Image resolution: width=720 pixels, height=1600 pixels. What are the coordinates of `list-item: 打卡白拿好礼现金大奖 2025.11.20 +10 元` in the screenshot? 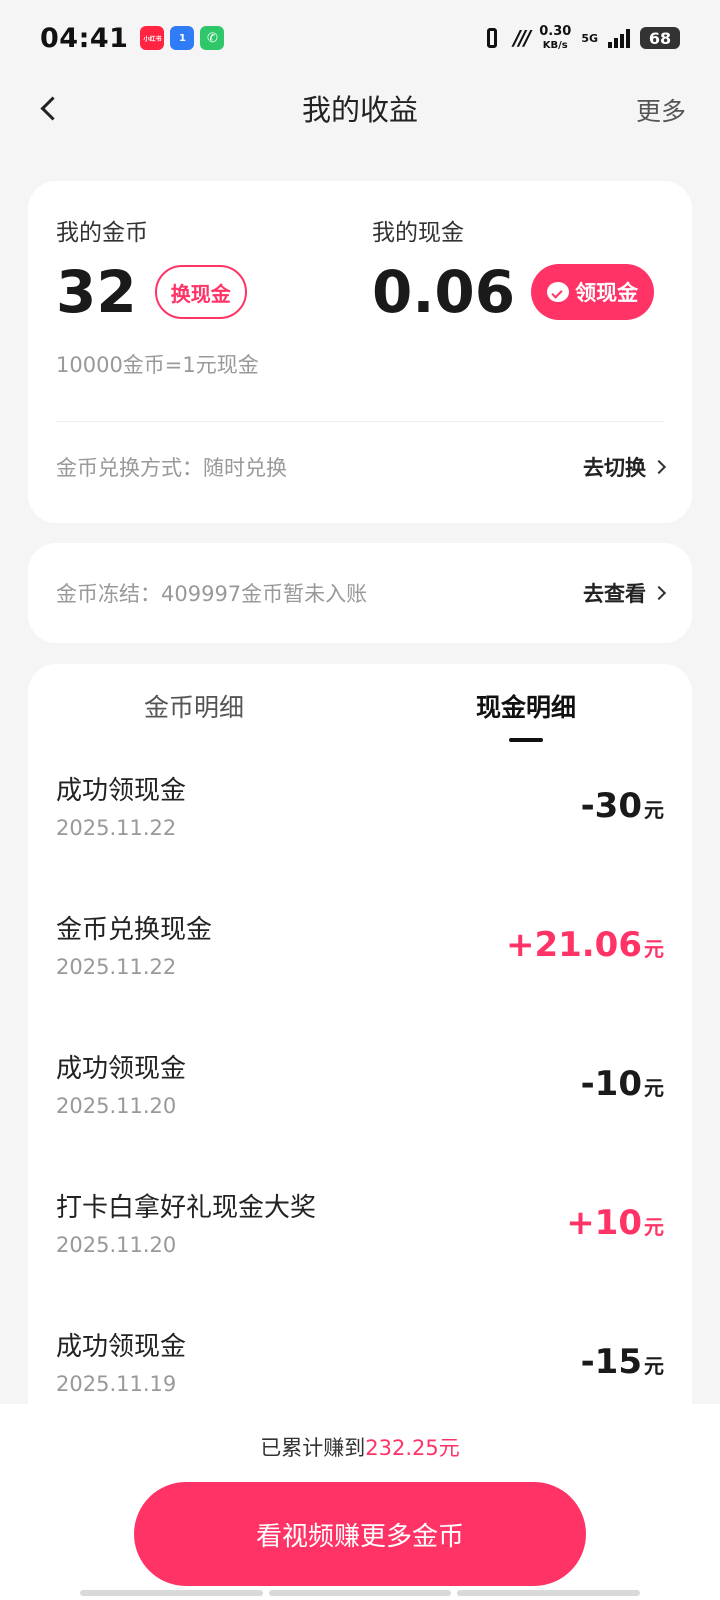 It's located at (360, 1234).